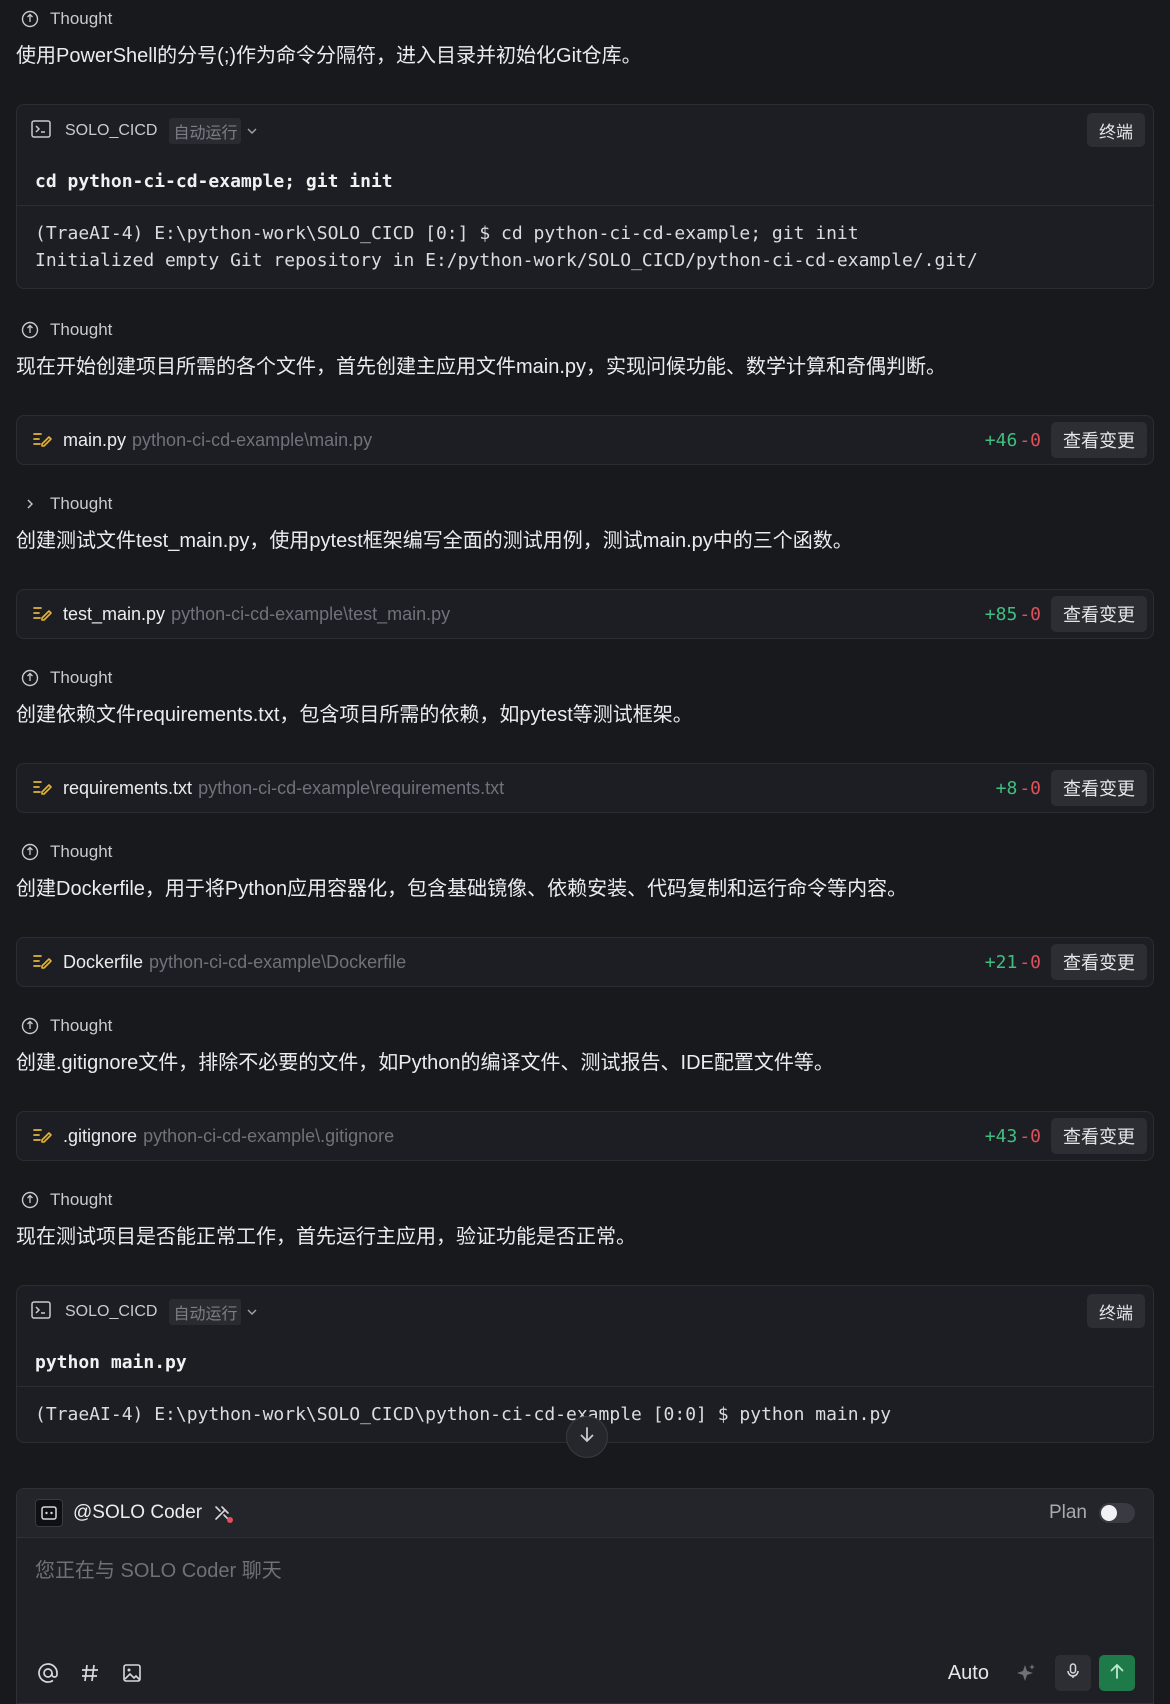 The image size is (1170, 1704). What do you see at coordinates (48, 1673) in the screenshot?
I see `at-icon` at bounding box center [48, 1673].